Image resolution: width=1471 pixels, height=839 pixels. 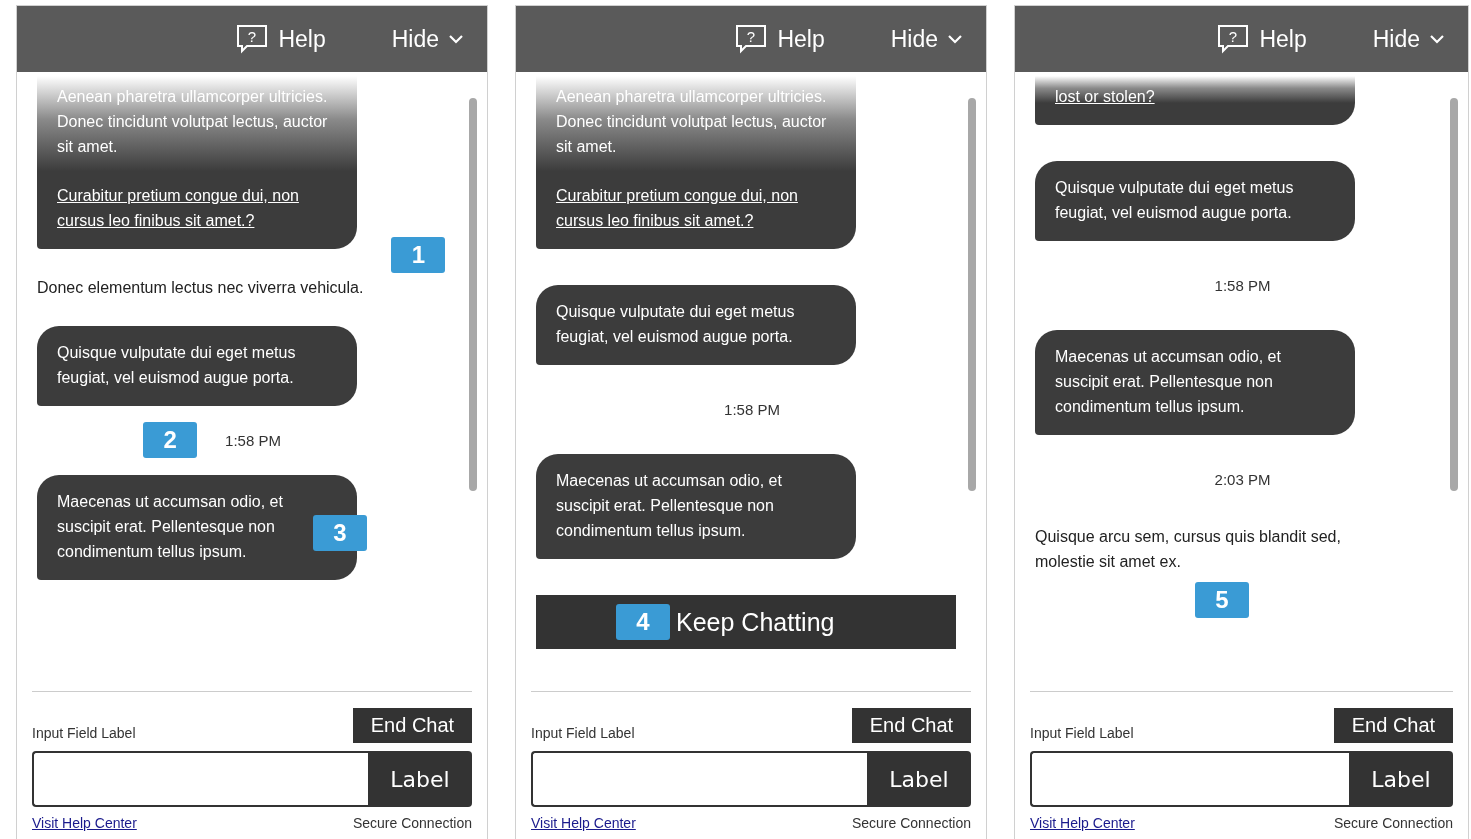 What do you see at coordinates (340, 533) in the screenshot?
I see `annotation-marker: 3` at bounding box center [340, 533].